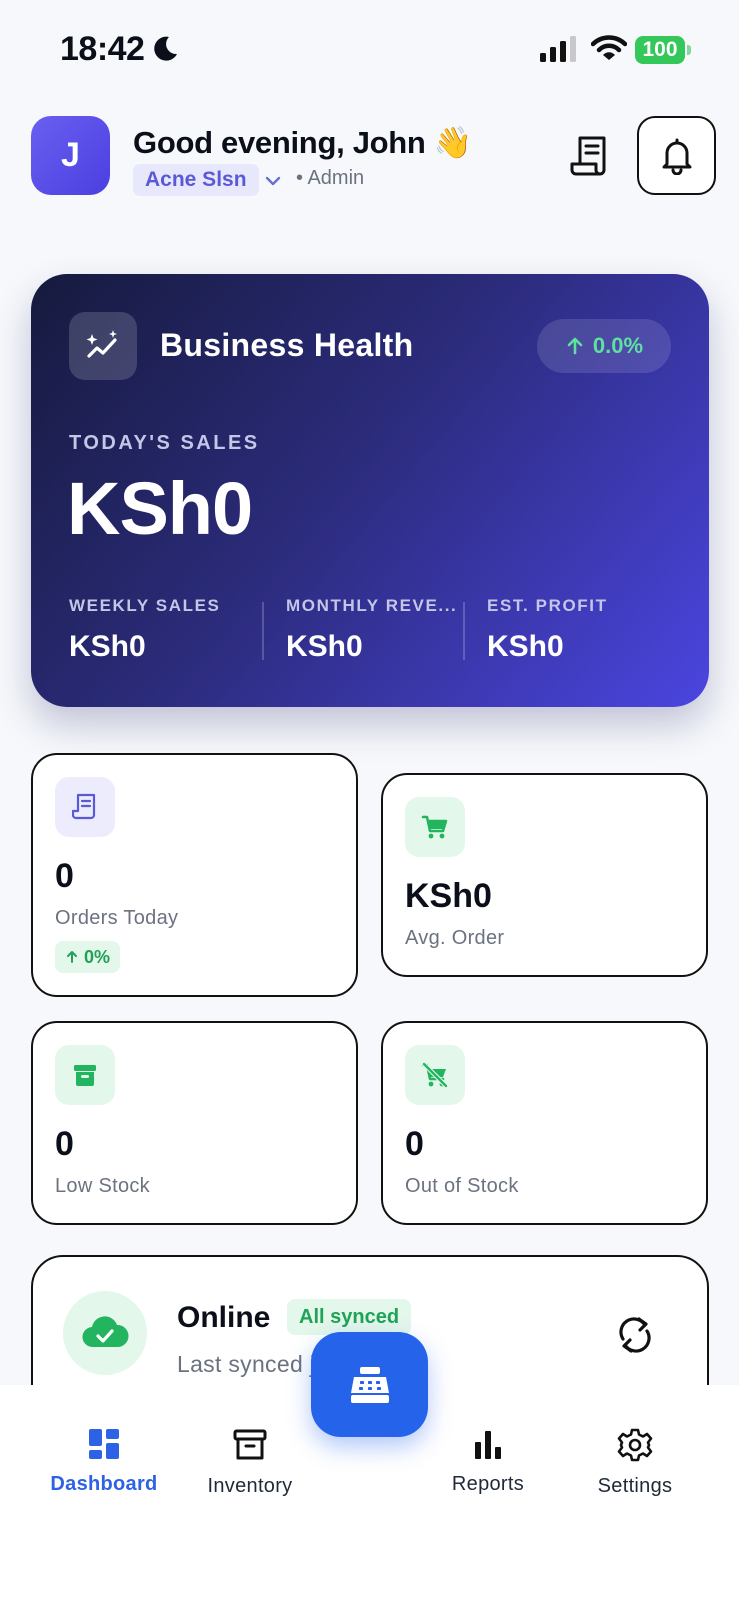  What do you see at coordinates (488, 1461) in the screenshot?
I see `nav-reports: Reports` at bounding box center [488, 1461].